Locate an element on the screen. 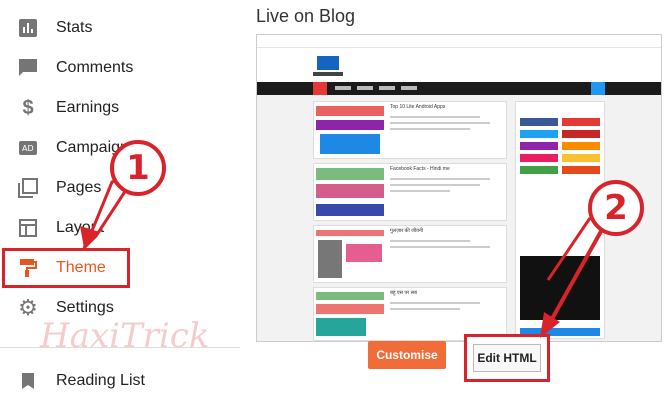  step-1-badge: 1 is located at coordinates (138, 168).